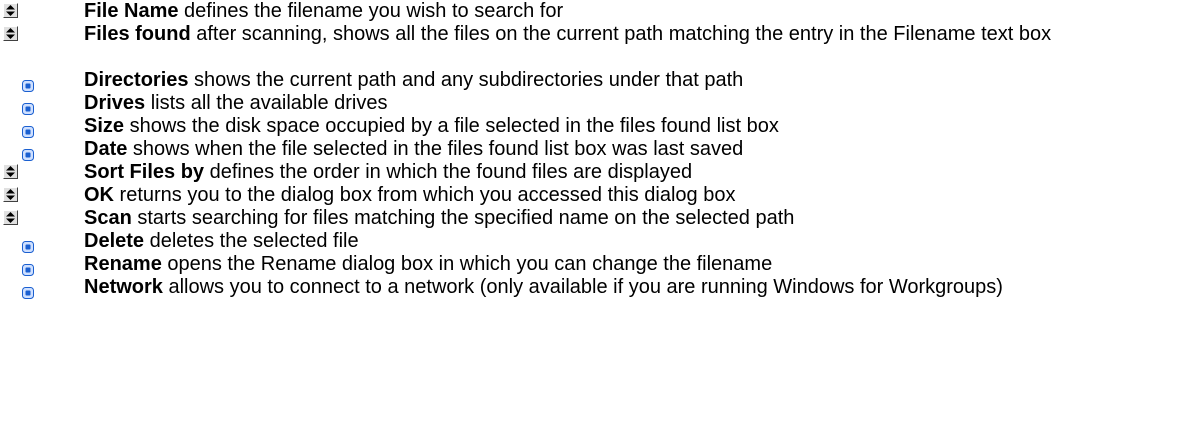 The image size is (1183, 444). What do you see at coordinates (589, 241) in the screenshot?
I see `list-item-delete: Delete deletes the selected file` at bounding box center [589, 241].